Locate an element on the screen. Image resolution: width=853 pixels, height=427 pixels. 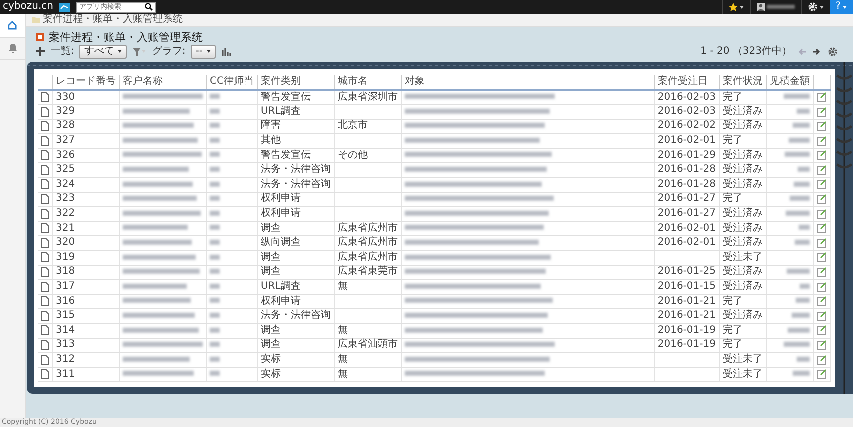
record-number: 315 is located at coordinates (66, 316).